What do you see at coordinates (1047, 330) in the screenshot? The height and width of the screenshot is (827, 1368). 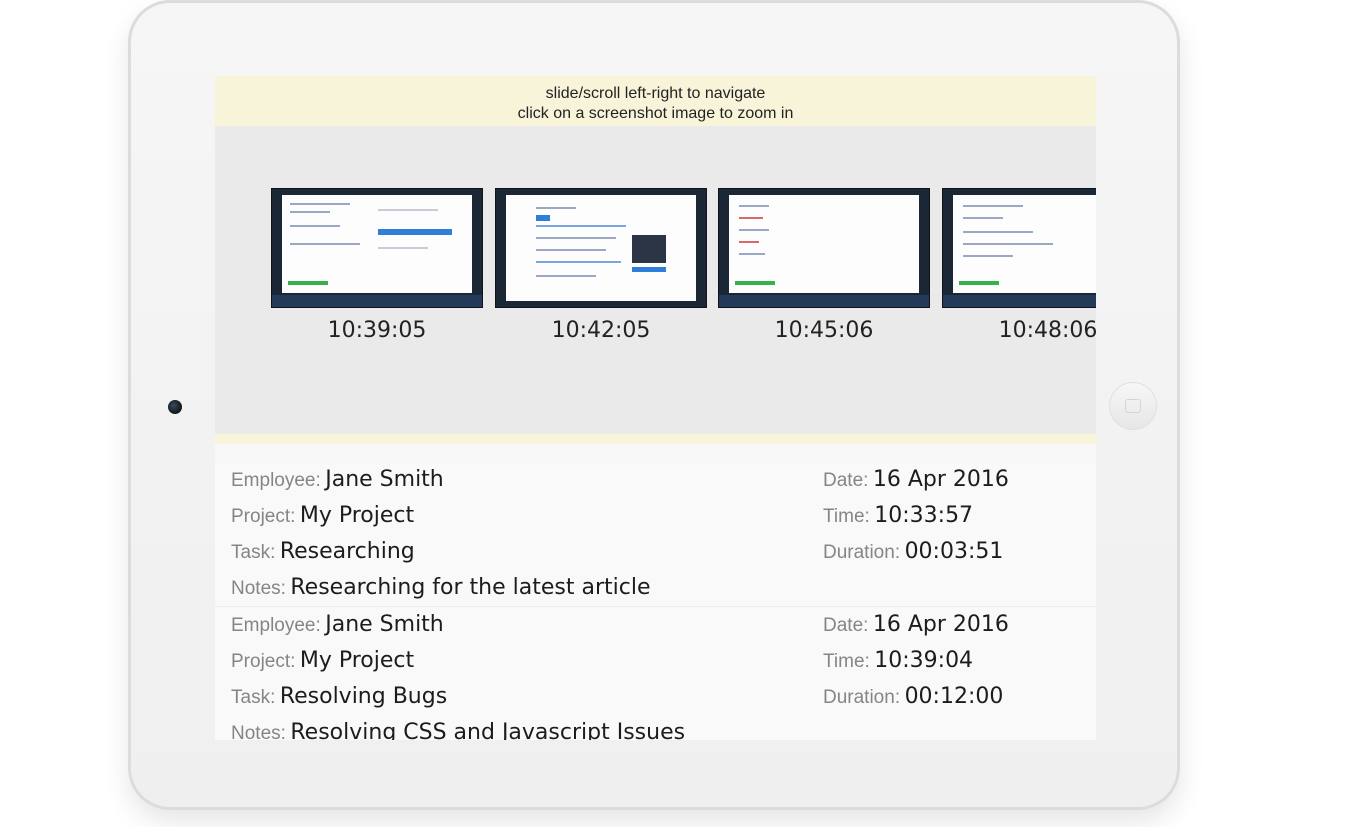 I see `screenshot-time: 10:48:06` at bounding box center [1047, 330].